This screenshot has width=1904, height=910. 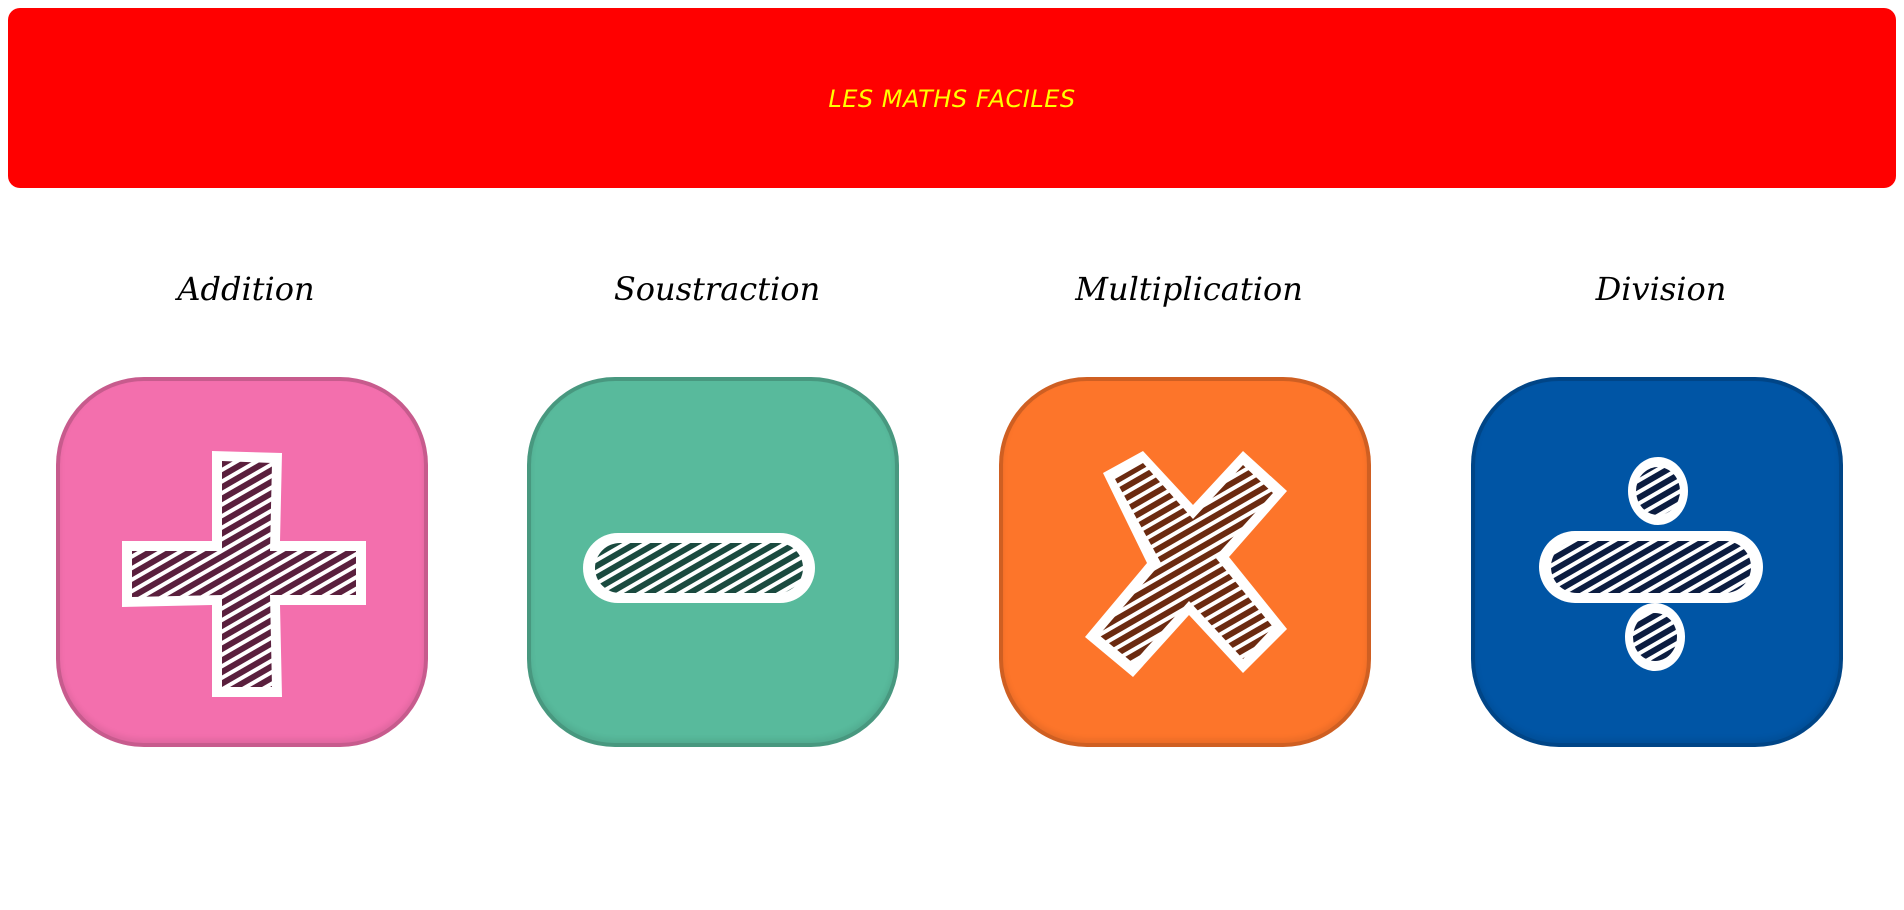 I want to click on site-title: LES MATHS FACILES, so click(x=952, y=99).